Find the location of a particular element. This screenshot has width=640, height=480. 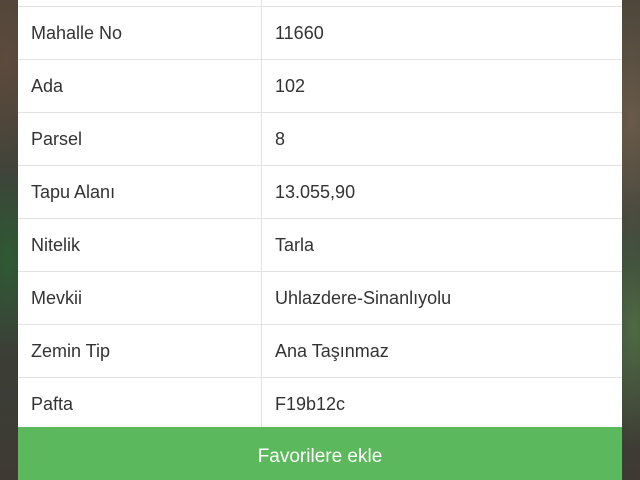

add-to-favorites-button: Favorilere ekle is located at coordinates (320, 453).